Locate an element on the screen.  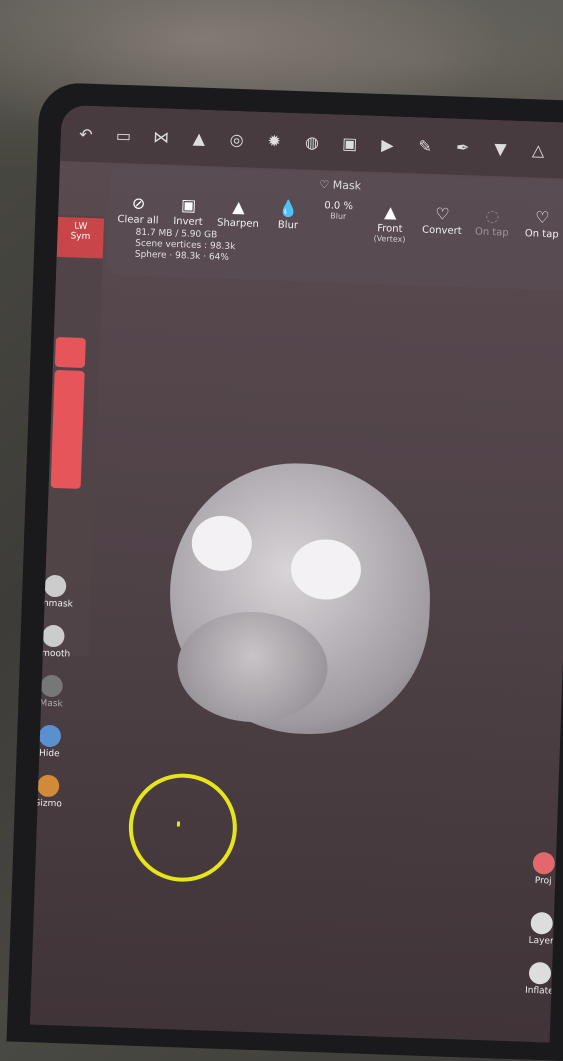
intensity-slider is located at coordinates (67, 429).